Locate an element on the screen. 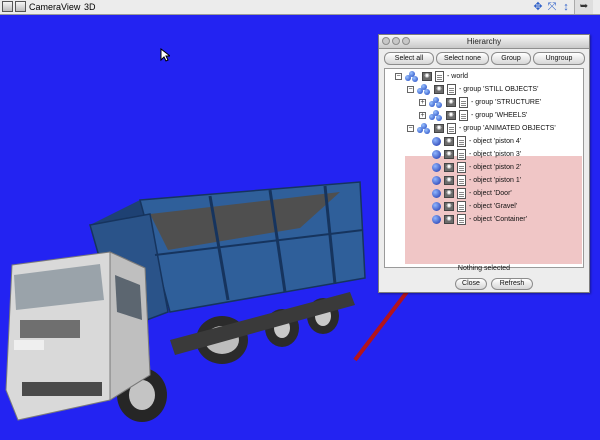 Image resolution: width=600 pixels, height=440 pixels. tree-row-gravel: ◉ - object 'Gravel' is located at coordinates (483, 206).